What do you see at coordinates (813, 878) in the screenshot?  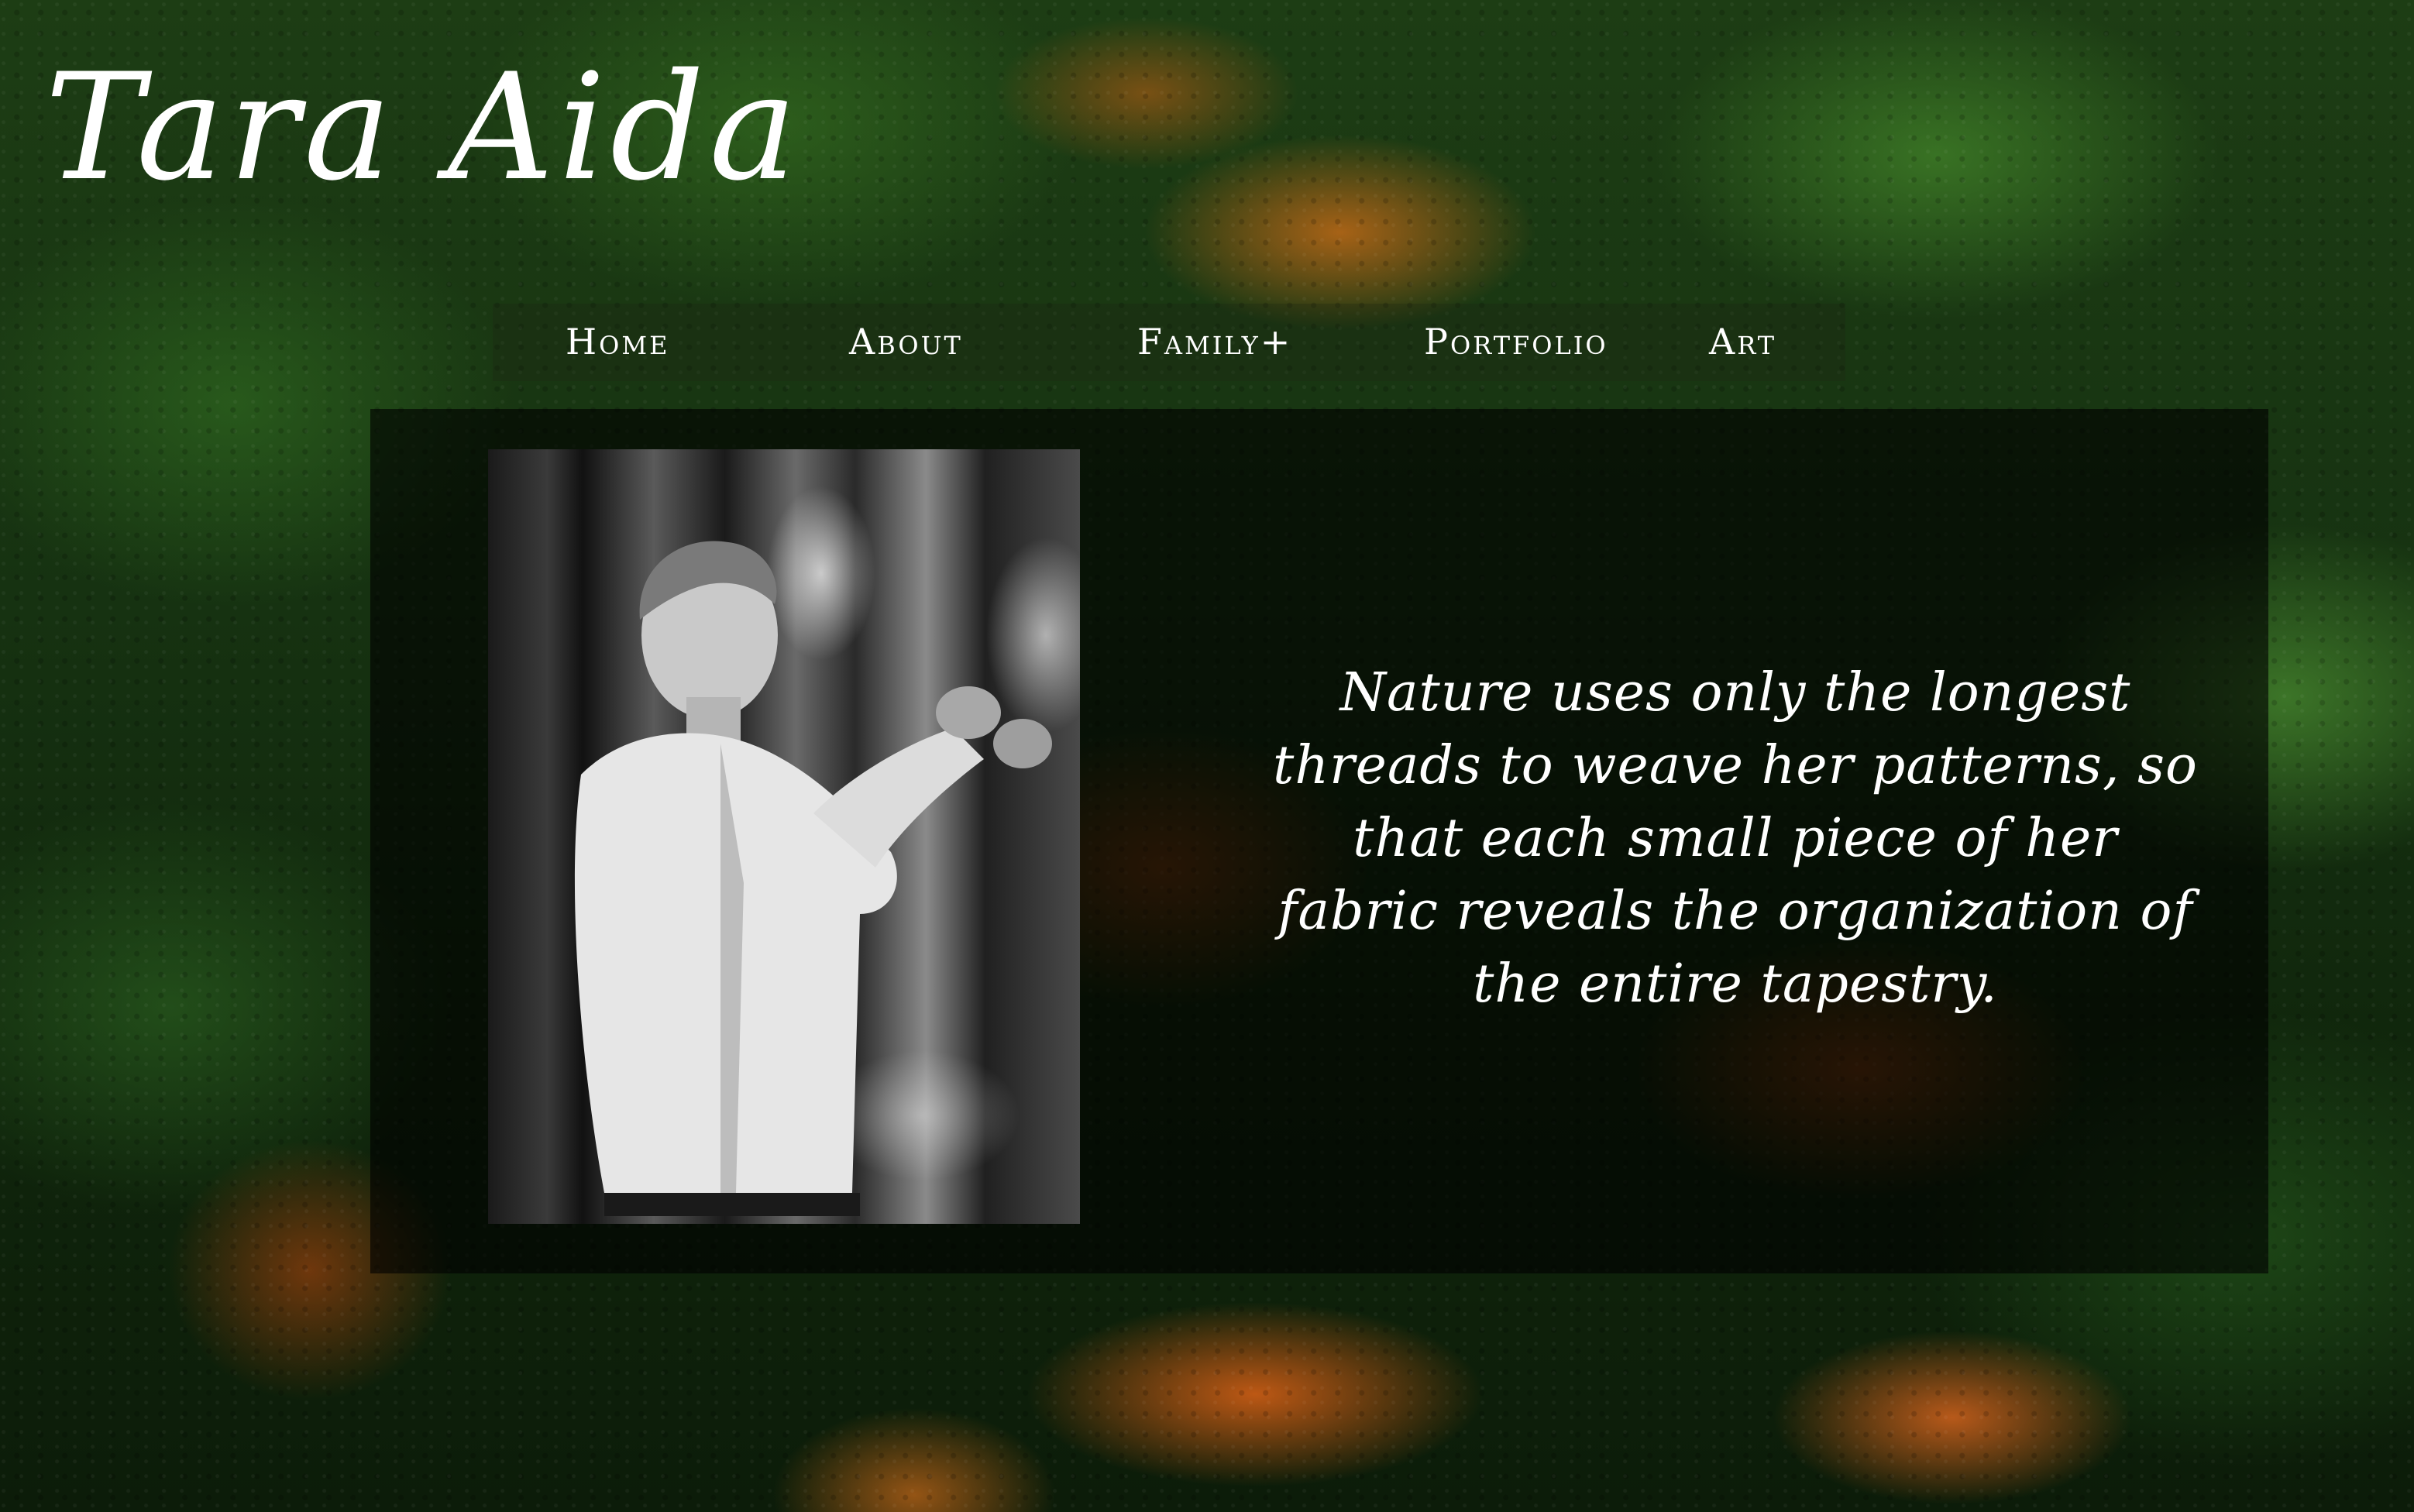 I see `portrait-silhouette-icon` at bounding box center [813, 878].